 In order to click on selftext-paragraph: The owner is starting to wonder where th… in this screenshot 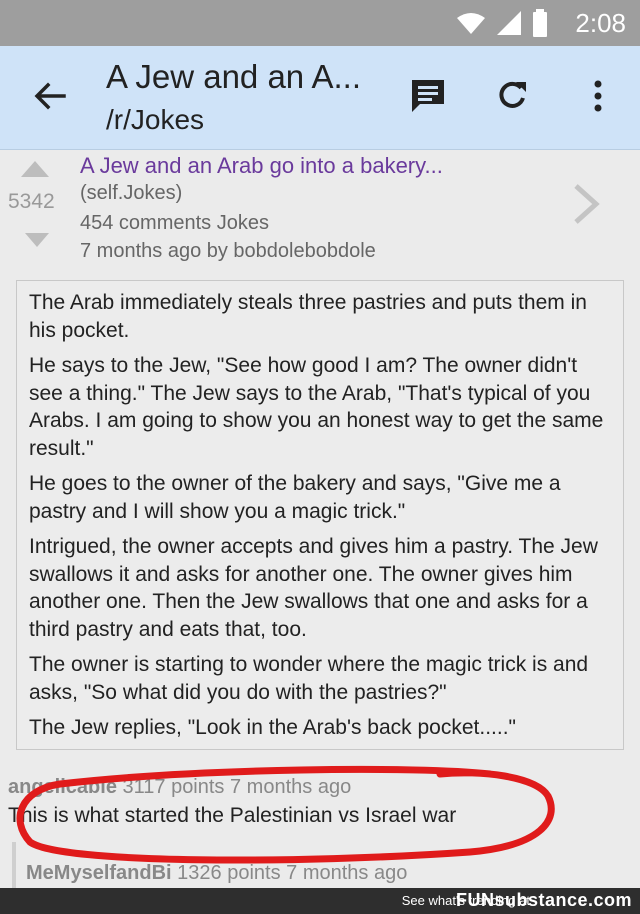, I will do `click(309, 678)`.